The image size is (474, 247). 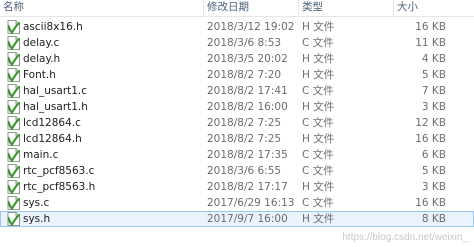 I want to click on file-name: delay.h, so click(x=42, y=59).